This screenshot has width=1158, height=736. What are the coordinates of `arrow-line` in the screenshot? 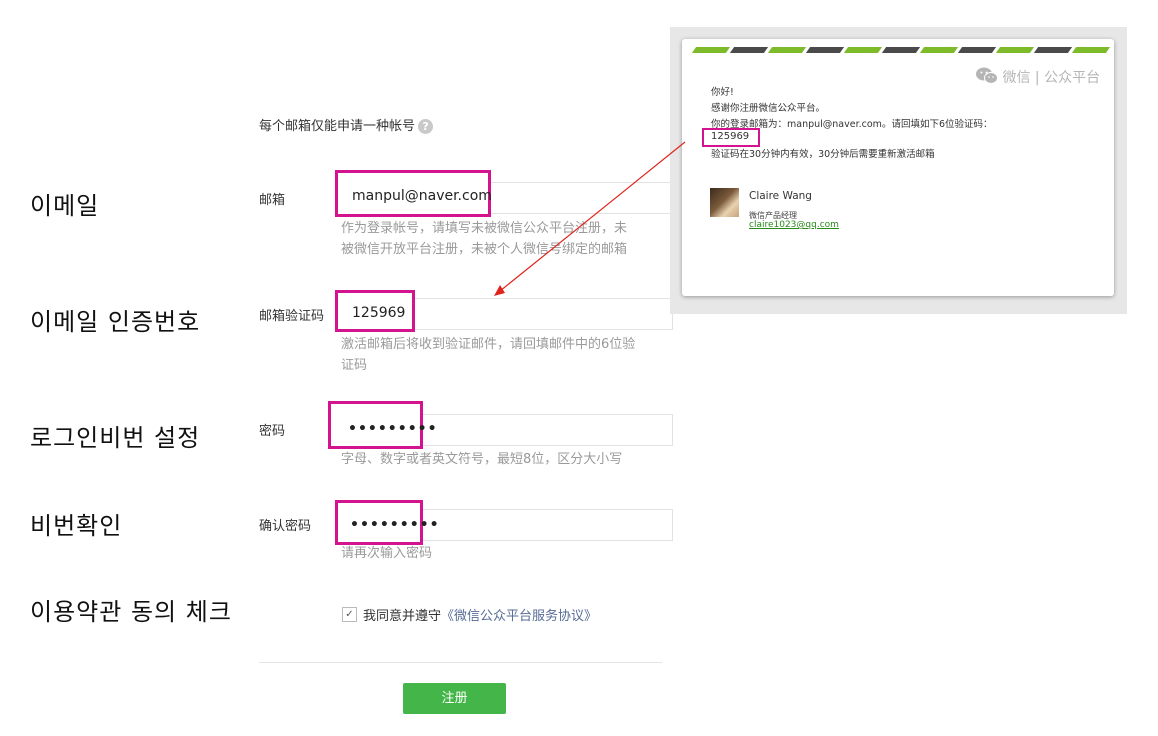 It's located at (592, 216).